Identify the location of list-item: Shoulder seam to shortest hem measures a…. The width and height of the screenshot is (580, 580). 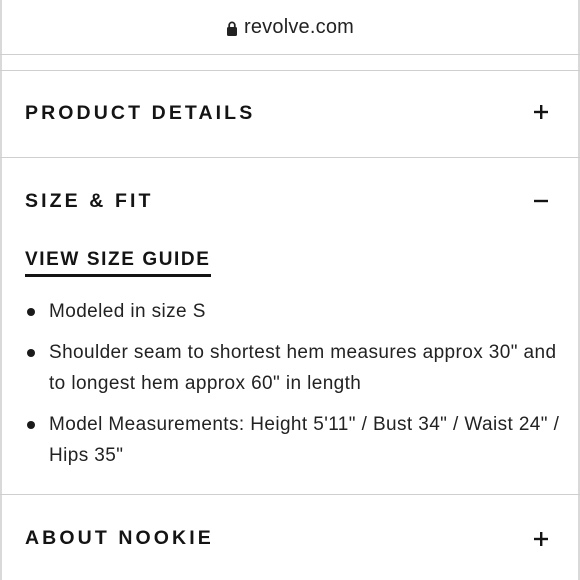
(295, 368).